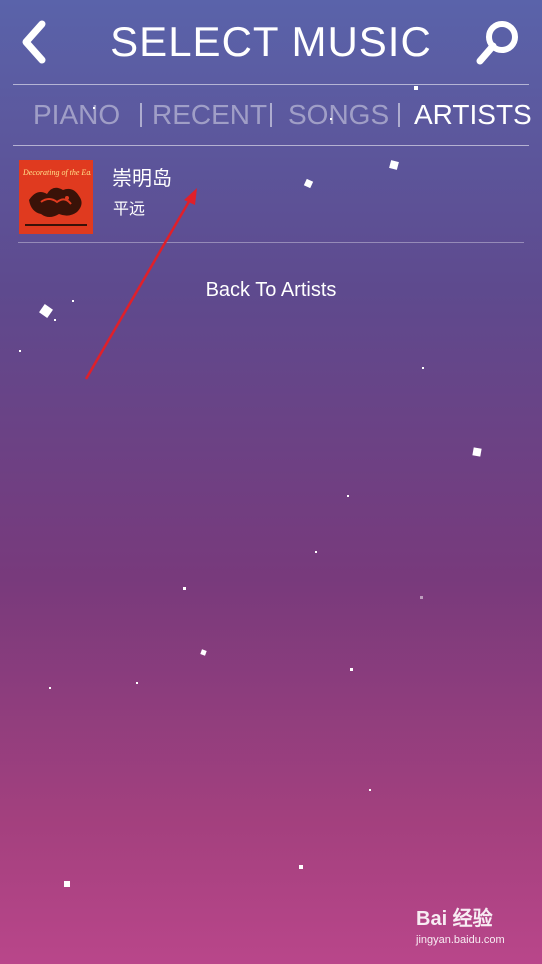 The width and height of the screenshot is (542, 964). I want to click on tab-artists: ARTISTS, so click(473, 115).